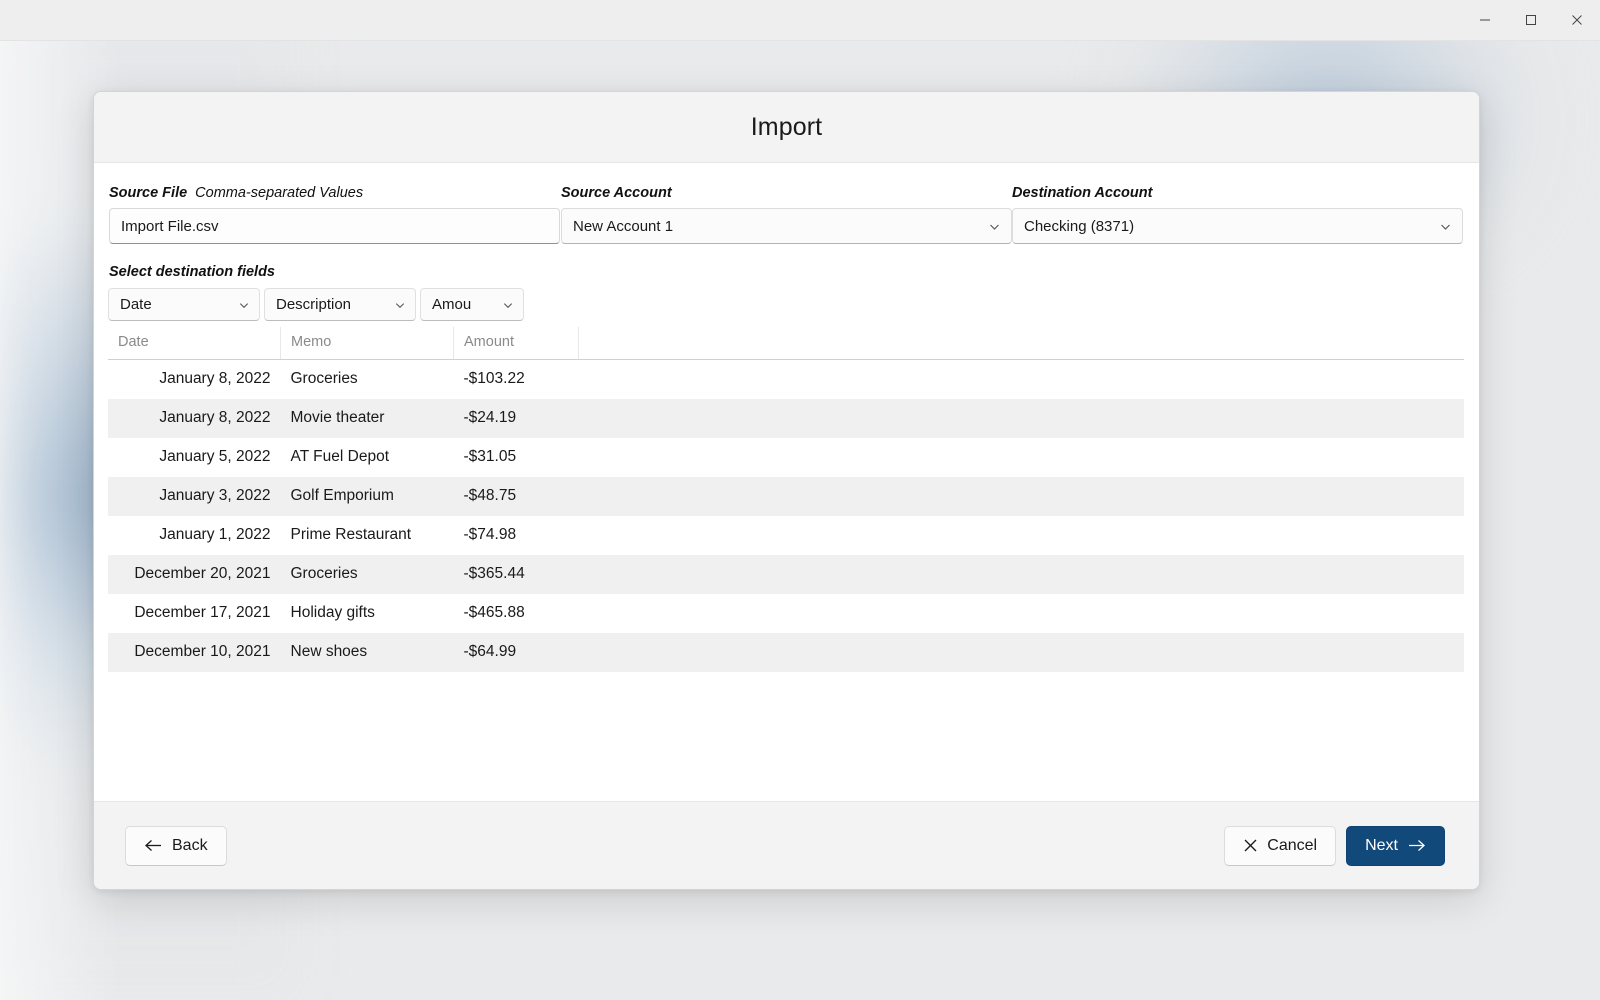 The width and height of the screenshot is (1600, 1000). I want to click on destination-account-field-group: Destination Account Checking (8371), so click(1237, 214).